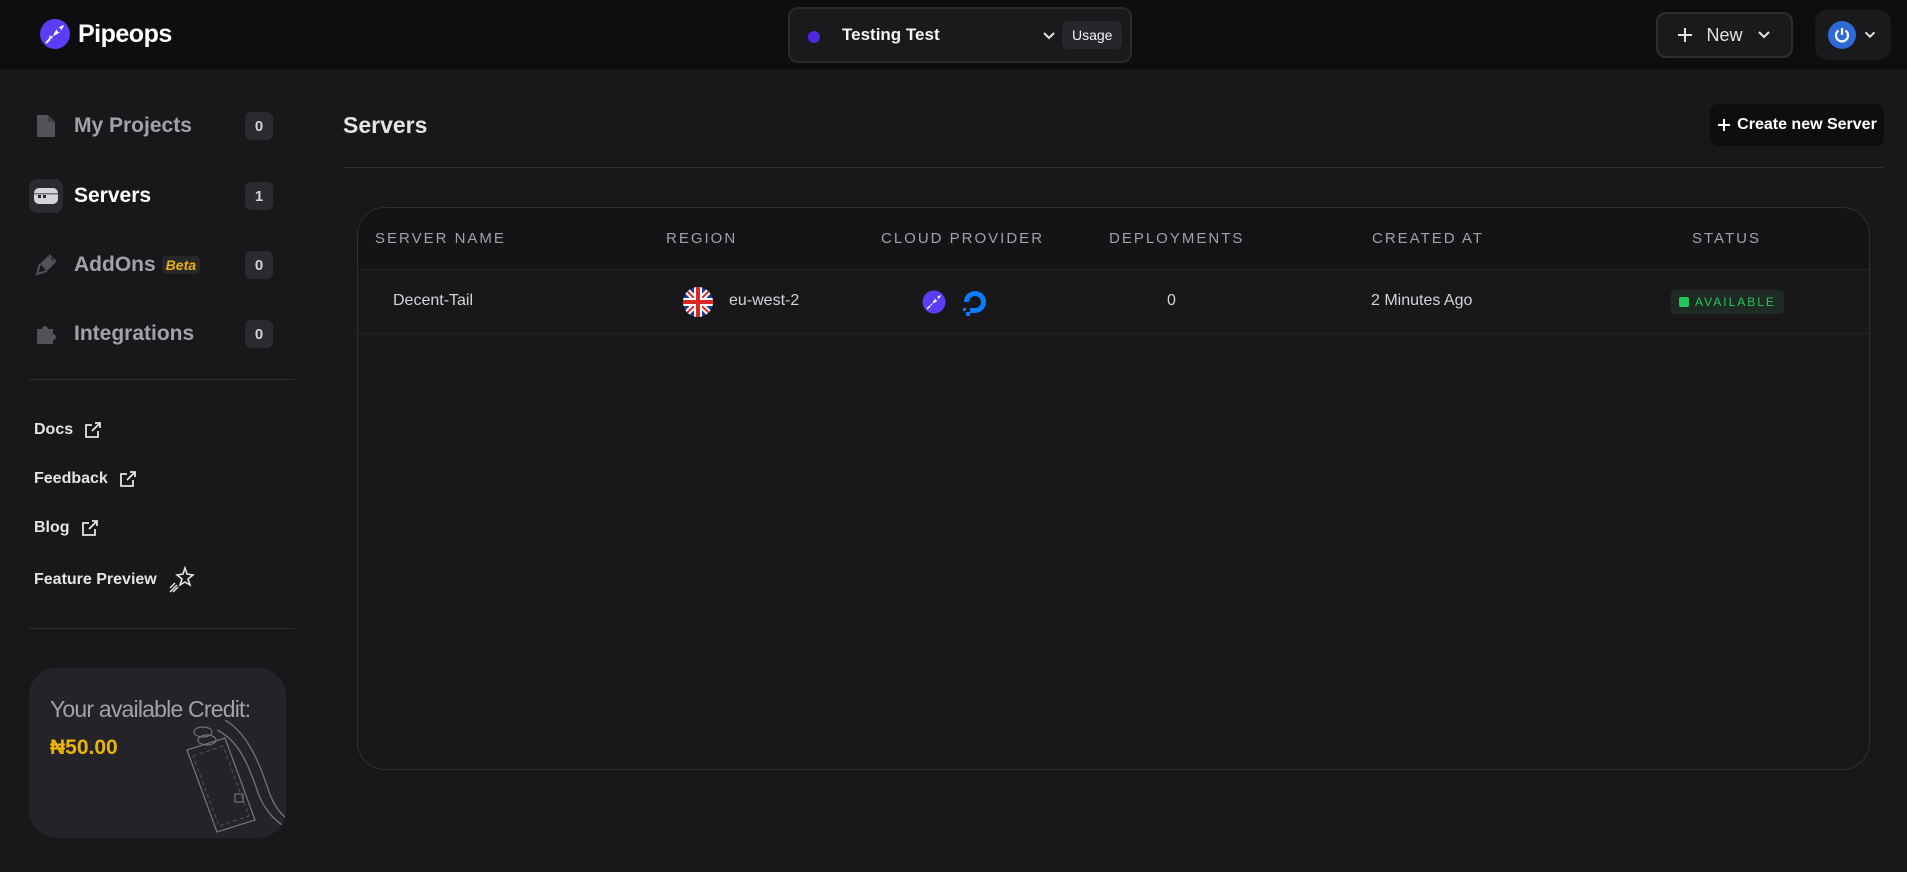 This screenshot has height=872, width=1907. I want to click on deployments-cell: 0, so click(1171, 300).